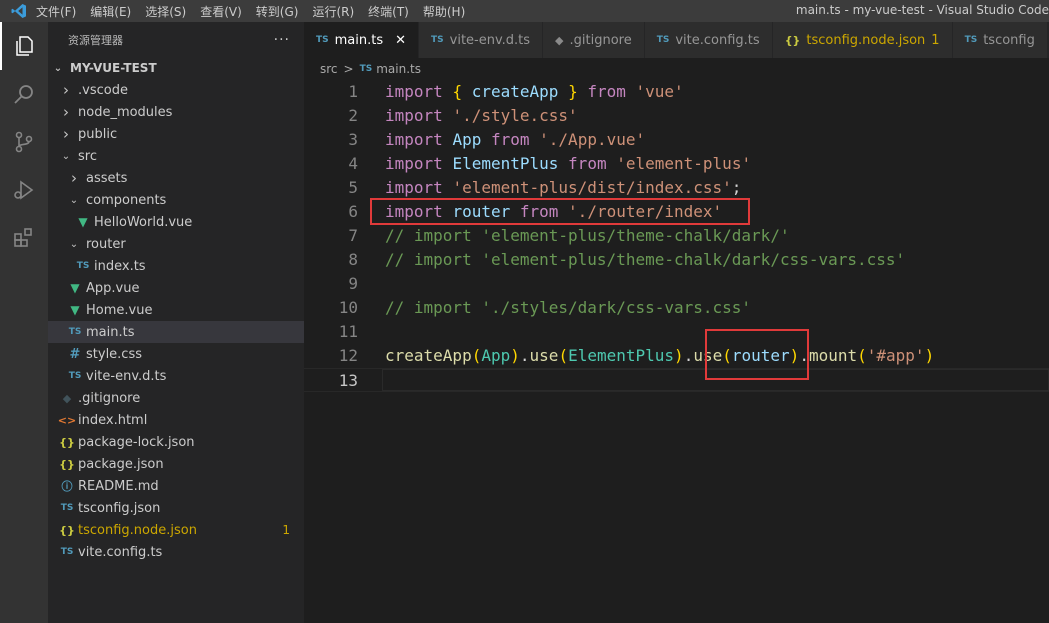 The width and height of the screenshot is (1049, 623). I want to click on files-icon, so click(24, 46).